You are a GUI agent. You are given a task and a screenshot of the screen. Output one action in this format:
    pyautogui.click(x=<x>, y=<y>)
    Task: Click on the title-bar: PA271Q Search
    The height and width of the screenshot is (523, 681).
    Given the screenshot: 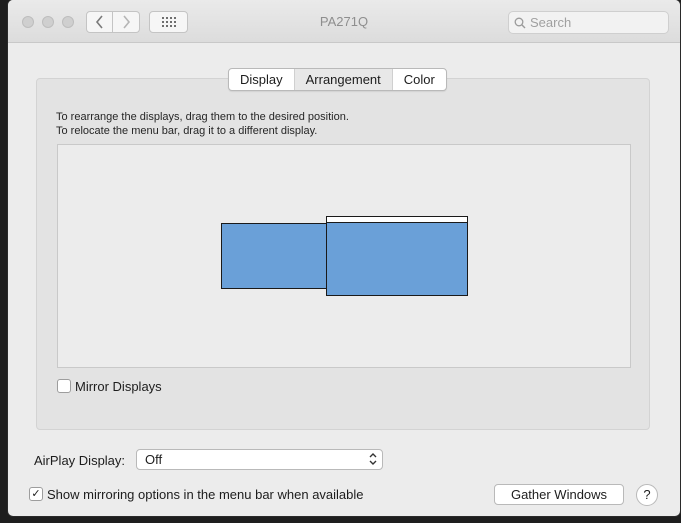 What is the action you would take?
    pyautogui.click(x=344, y=21)
    